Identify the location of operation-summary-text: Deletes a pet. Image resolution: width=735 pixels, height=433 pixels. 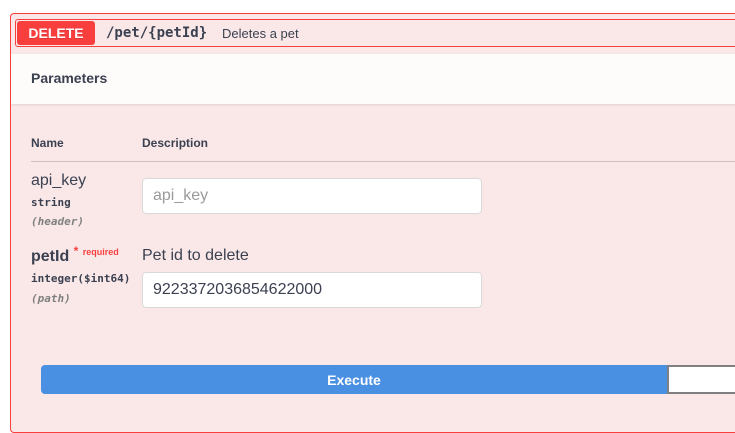
(260, 33).